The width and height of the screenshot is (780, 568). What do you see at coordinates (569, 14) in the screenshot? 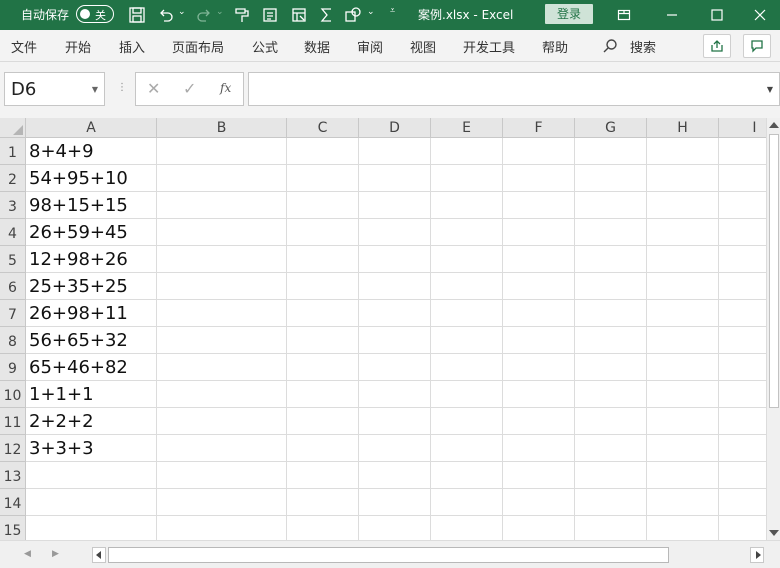
I see `login-button: 登录` at bounding box center [569, 14].